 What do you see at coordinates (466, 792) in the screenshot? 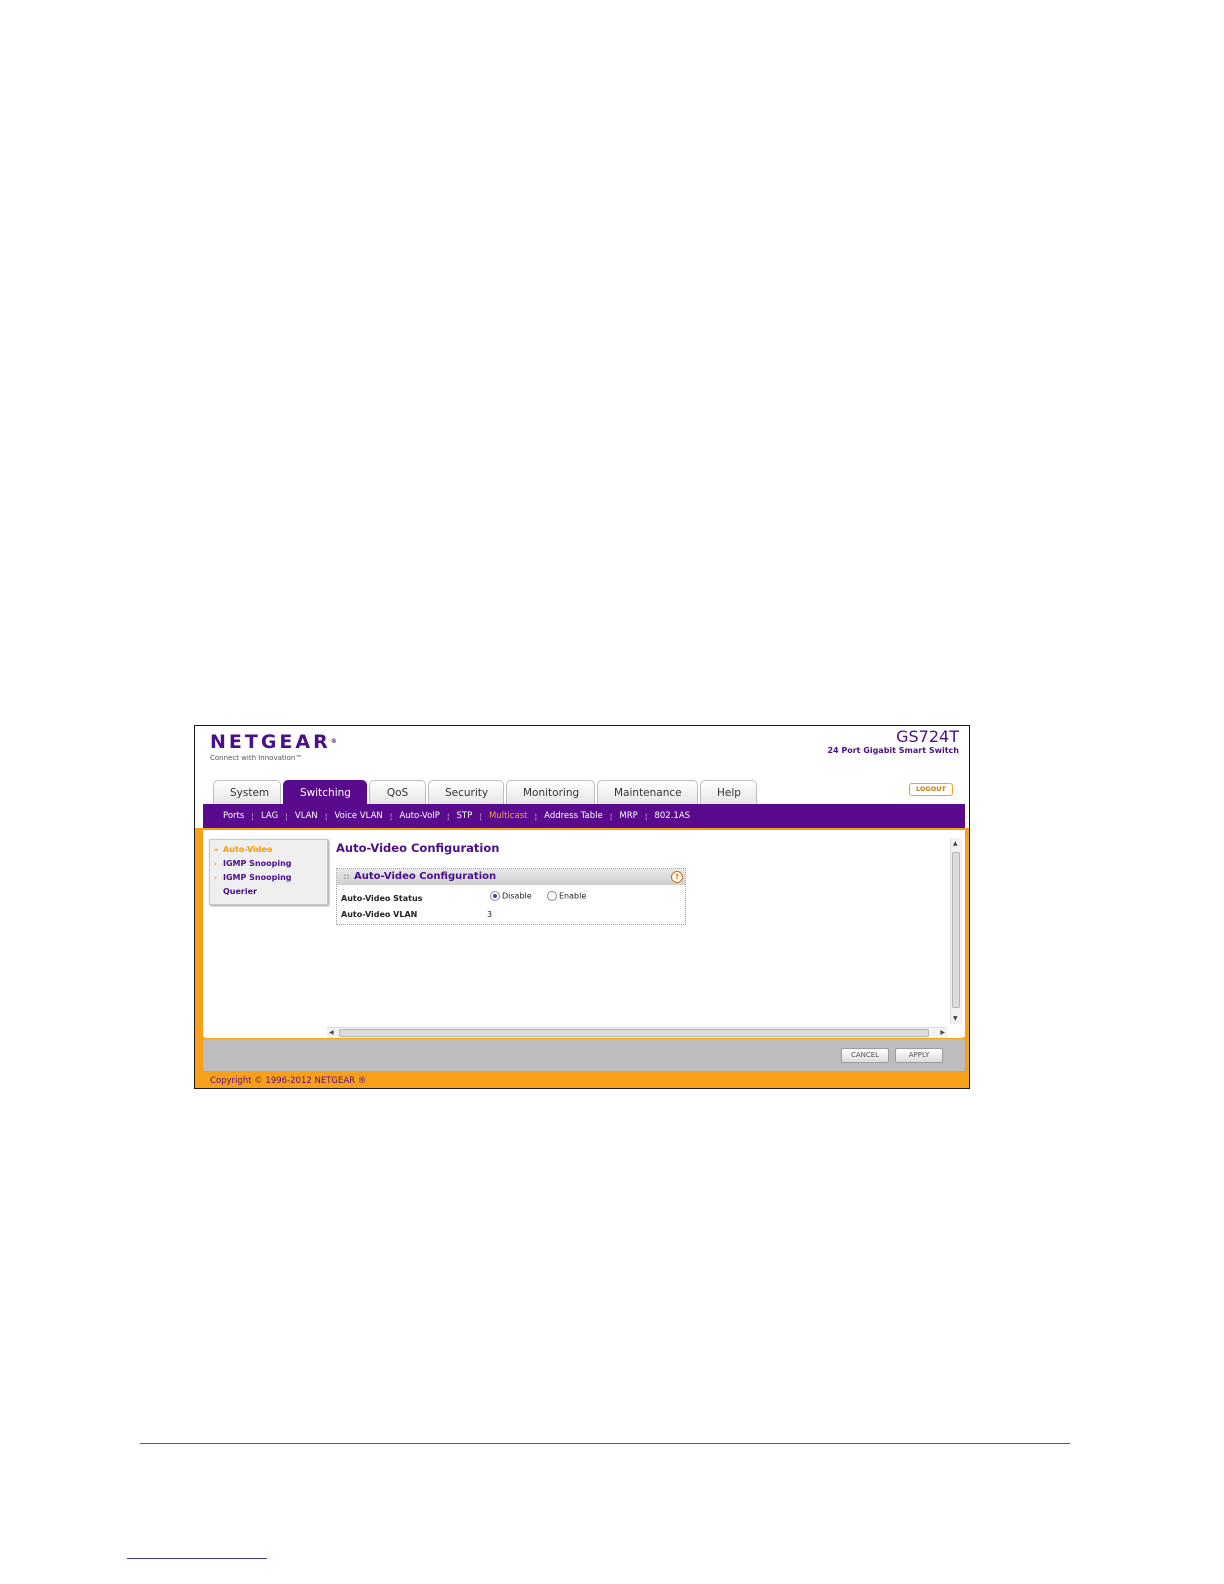
I see `tab-security: Security` at bounding box center [466, 792].